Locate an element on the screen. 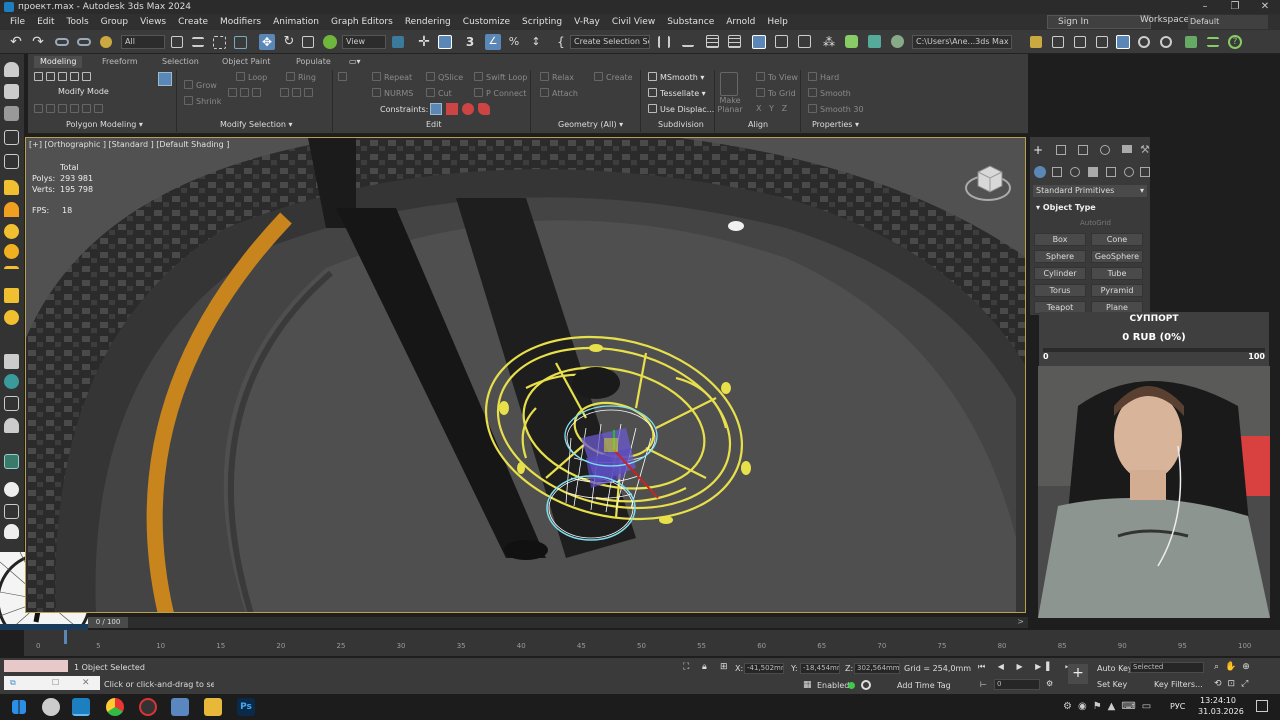 The image size is (1280, 720). z-coordinate-field: 302,564mm is located at coordinates (877, 668).